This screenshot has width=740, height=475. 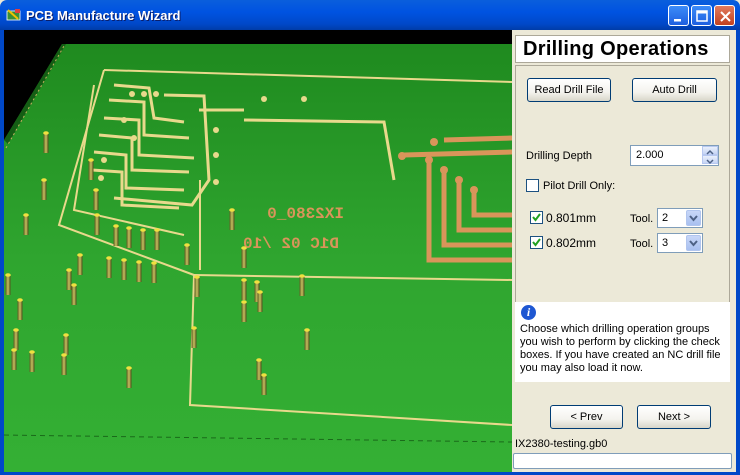 I want to click on drilling-depth-spinner: 2.000, so click(x=674, y=155).